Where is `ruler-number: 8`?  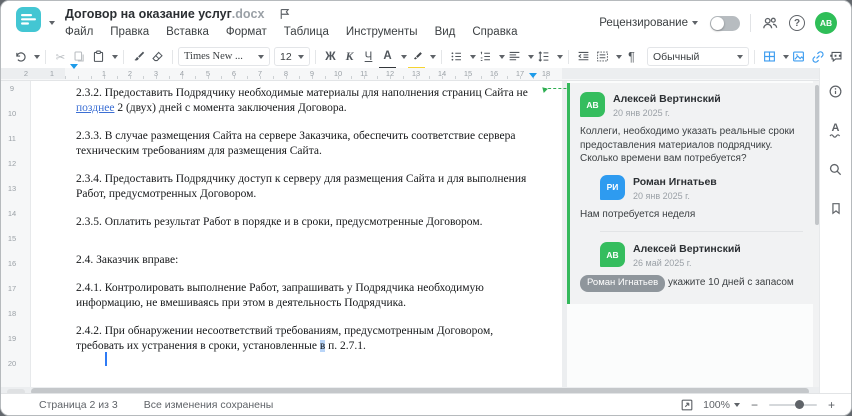
ruler-number: 8 is located at coordinates (286, 73).